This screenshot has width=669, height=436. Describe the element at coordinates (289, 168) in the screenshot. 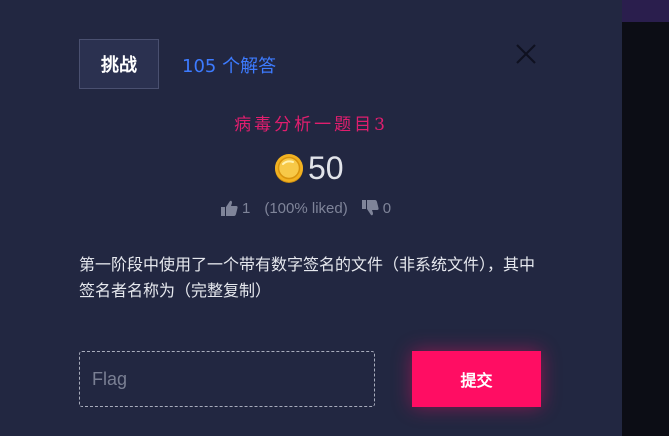

I see `coin-icon` at that location.